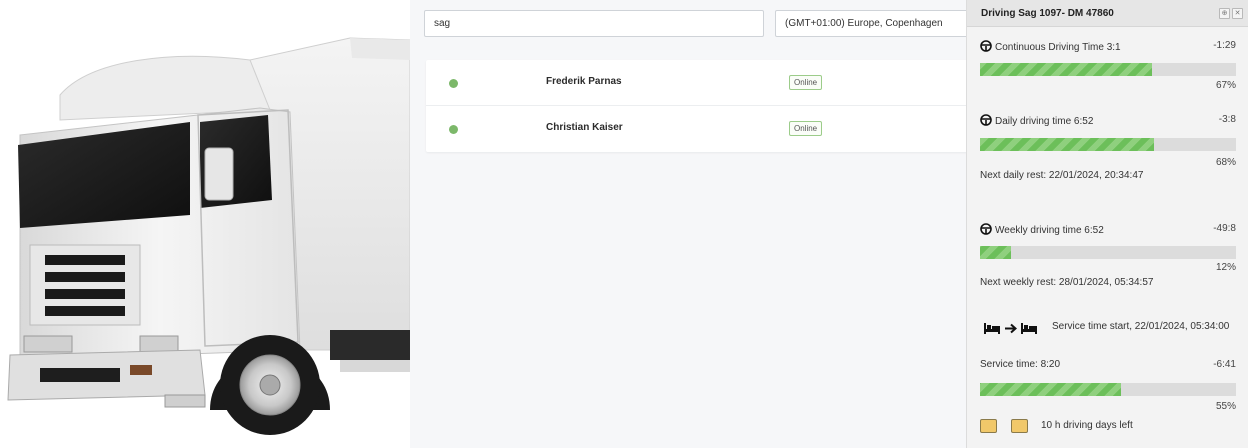 This screenshot has height=448, width=1248. I want to click on continuous-percent: 67%, so click(1225, 85).